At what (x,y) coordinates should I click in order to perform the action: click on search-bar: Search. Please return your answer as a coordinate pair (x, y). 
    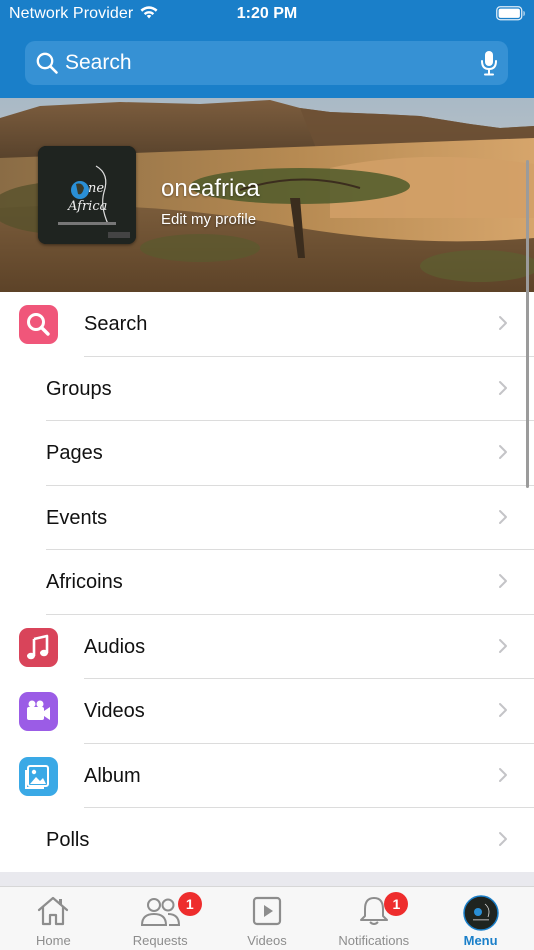
    Looking at the image, I should click on (266, 63).